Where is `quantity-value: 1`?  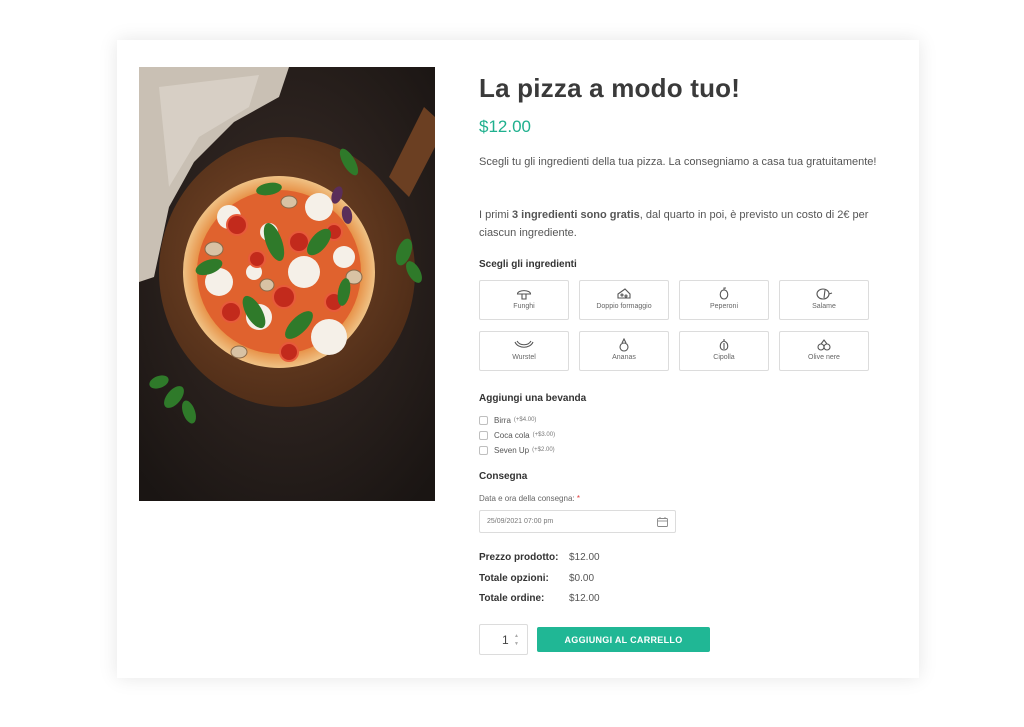
quantity-value: 1 is located at coordinates (505, 640).